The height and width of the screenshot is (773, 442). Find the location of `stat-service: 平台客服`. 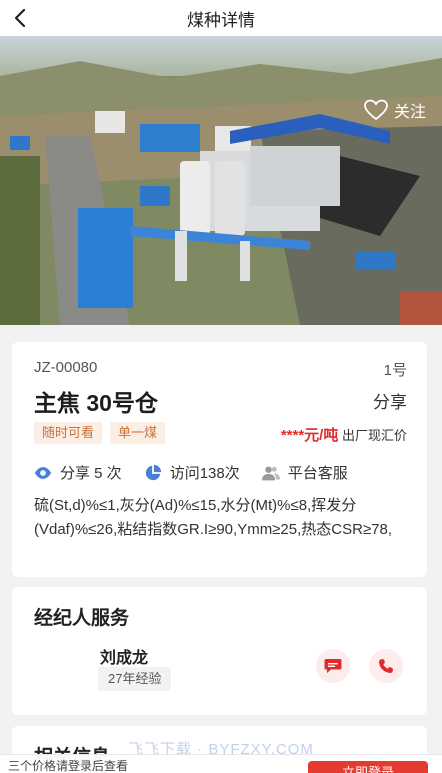

stat-service: 平台客服 is located at coordinates (304, 472).